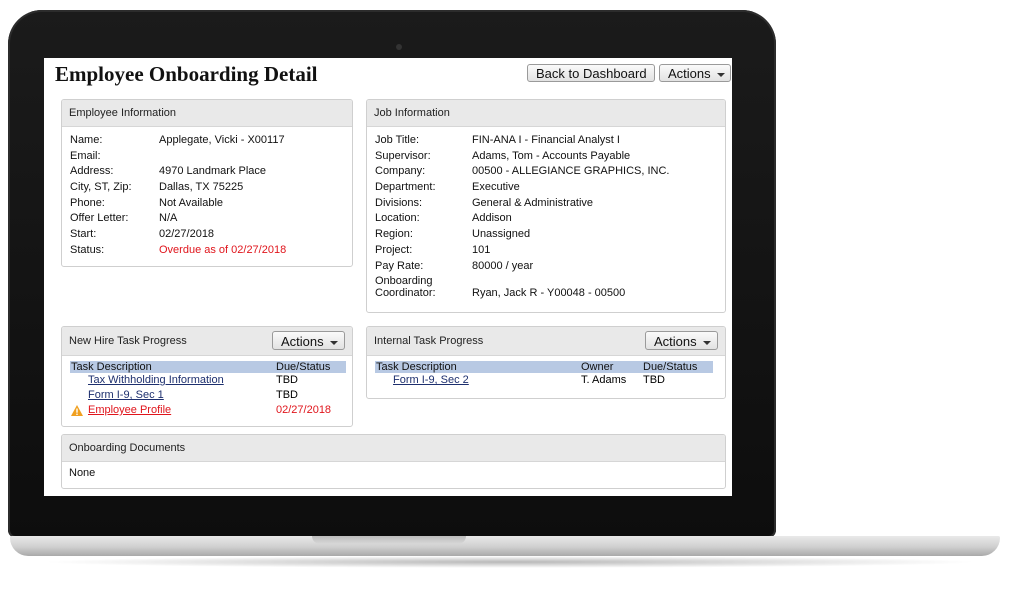  I want to click on employee-info-header: Employee Information, so click(207, 113).